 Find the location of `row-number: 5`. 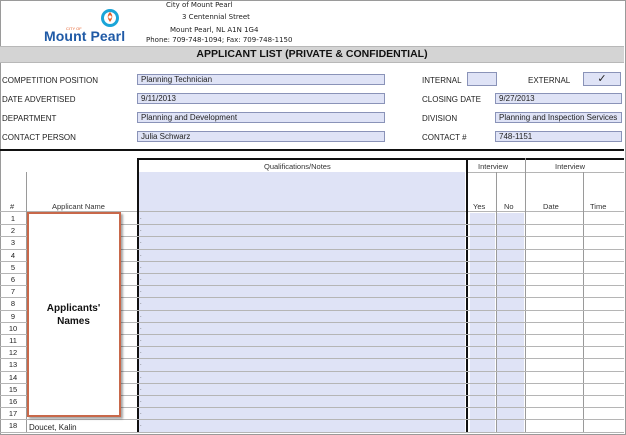

row-number: 5 is located at coordinates (13, 267).